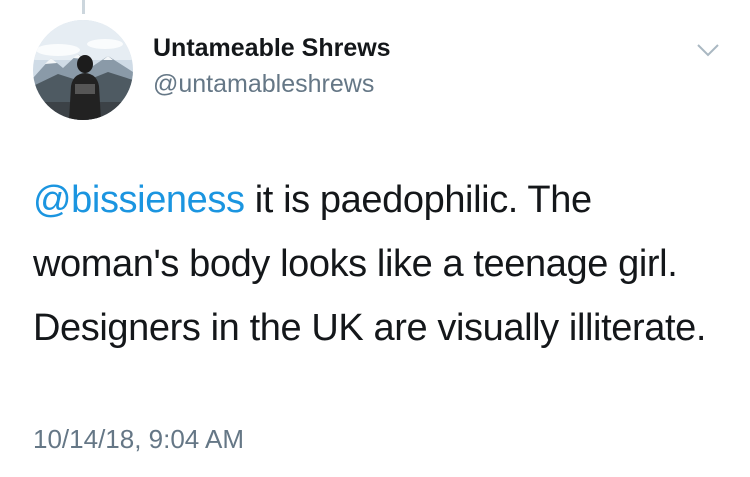 This screenshot has width=750, height=477. What do you see at coordinates (138, 439) in the screenshot?
I see `tweet-timestamp: 10/14/18, 9:04 AM` at bounding box center [138, 439].